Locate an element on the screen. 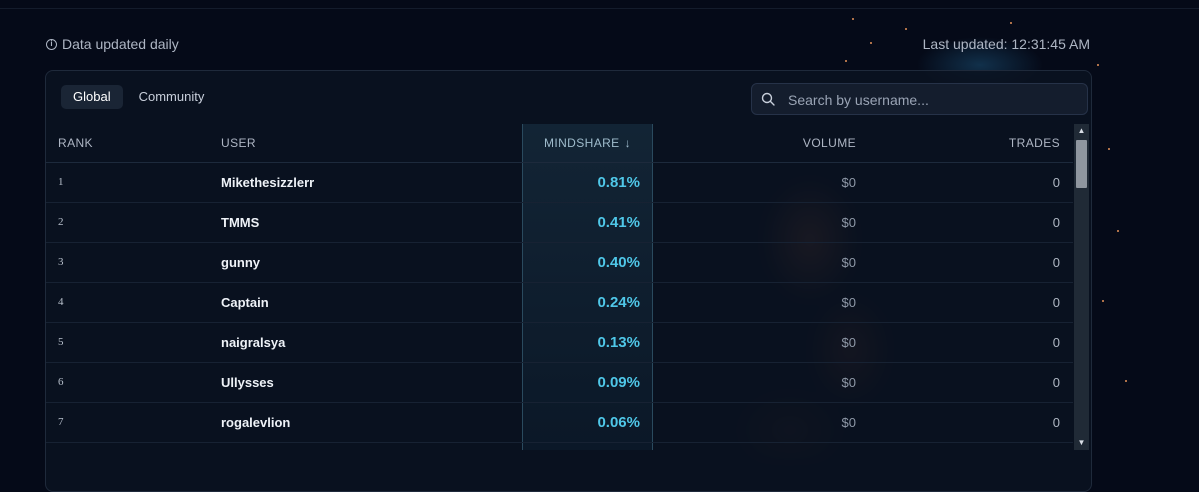  info-icon: i is located at coordinates (51, 44).